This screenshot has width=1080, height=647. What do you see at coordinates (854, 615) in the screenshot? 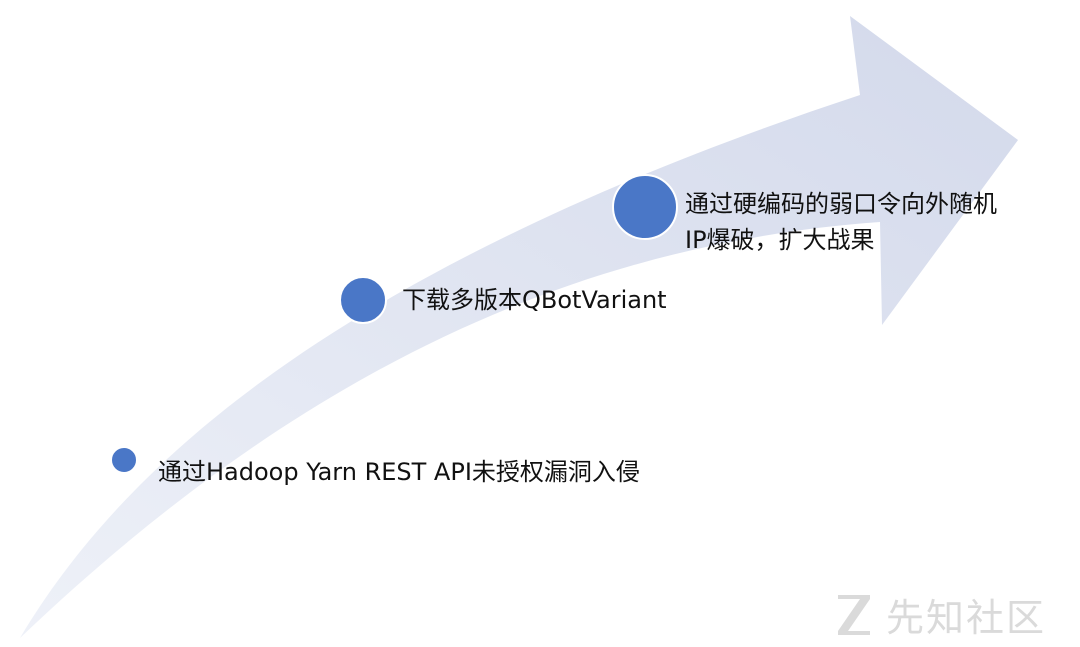
I see `watermark-logo-icon` at bounding box center [854, 615].